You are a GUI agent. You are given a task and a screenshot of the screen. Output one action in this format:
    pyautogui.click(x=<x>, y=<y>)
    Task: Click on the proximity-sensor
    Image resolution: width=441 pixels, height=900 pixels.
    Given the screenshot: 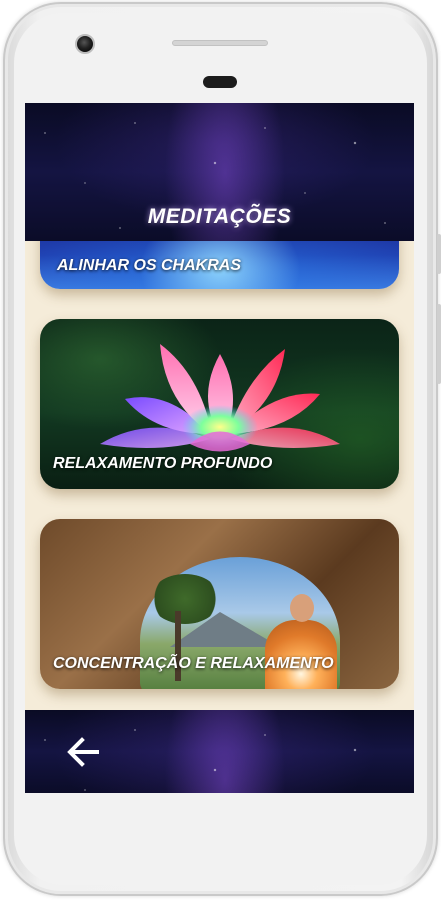 What is the action you would take?
    pyautogui.click(x=220, y=82)
    